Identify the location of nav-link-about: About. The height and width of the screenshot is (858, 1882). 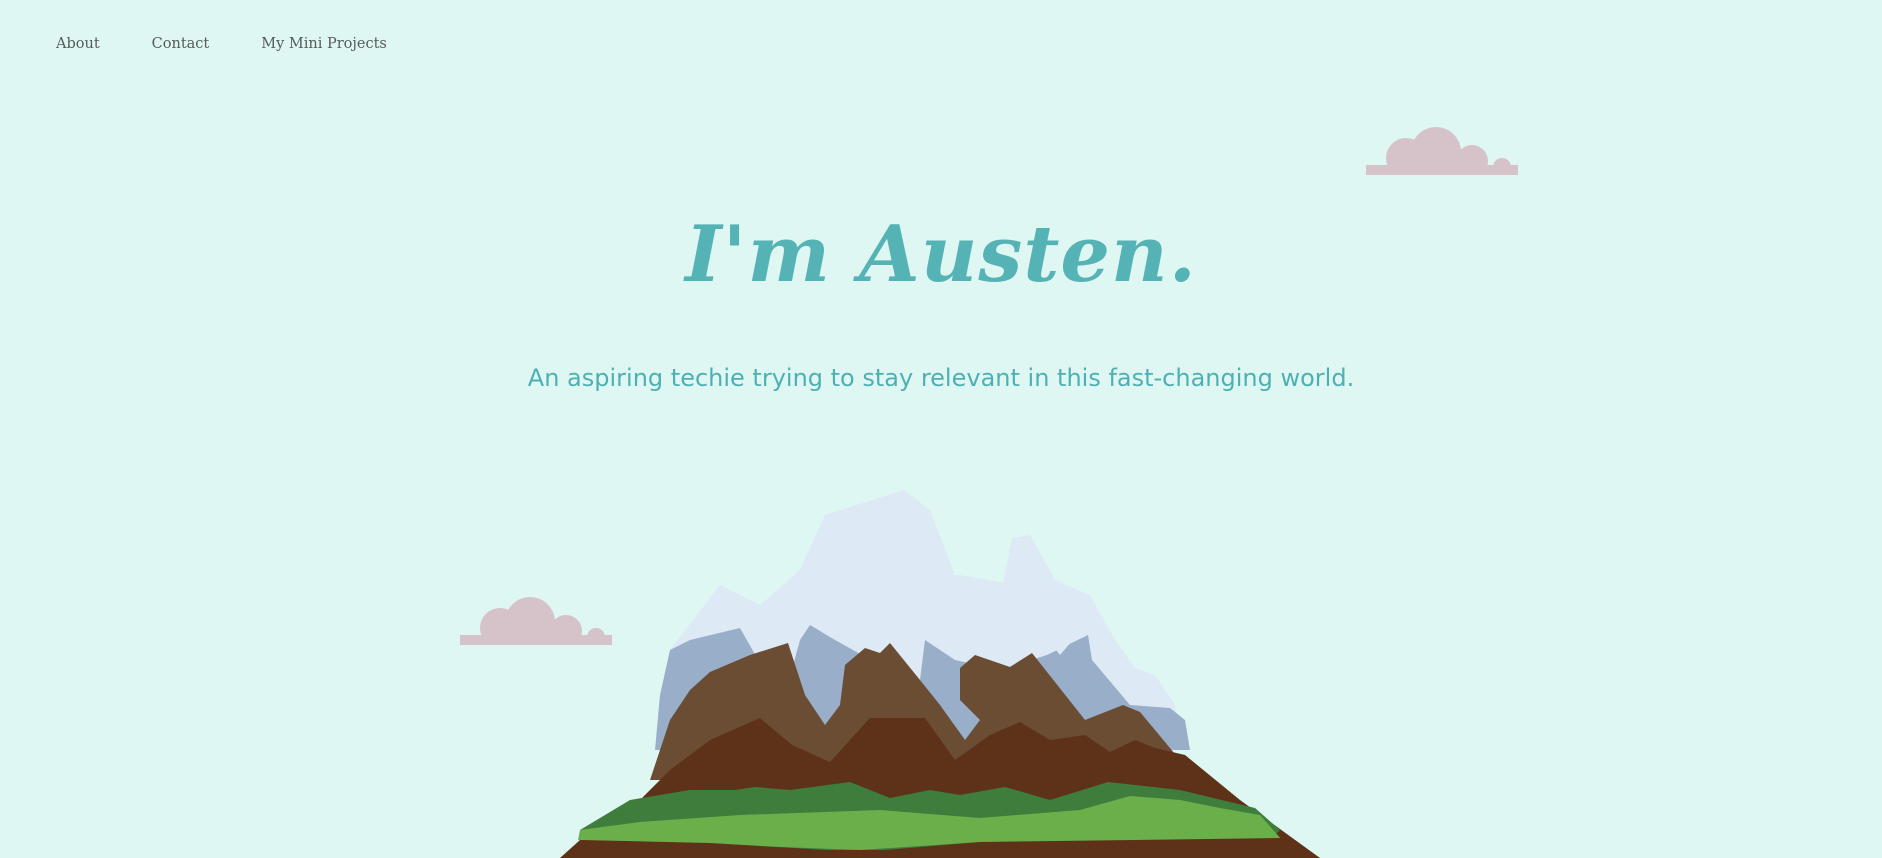
(78, 44).